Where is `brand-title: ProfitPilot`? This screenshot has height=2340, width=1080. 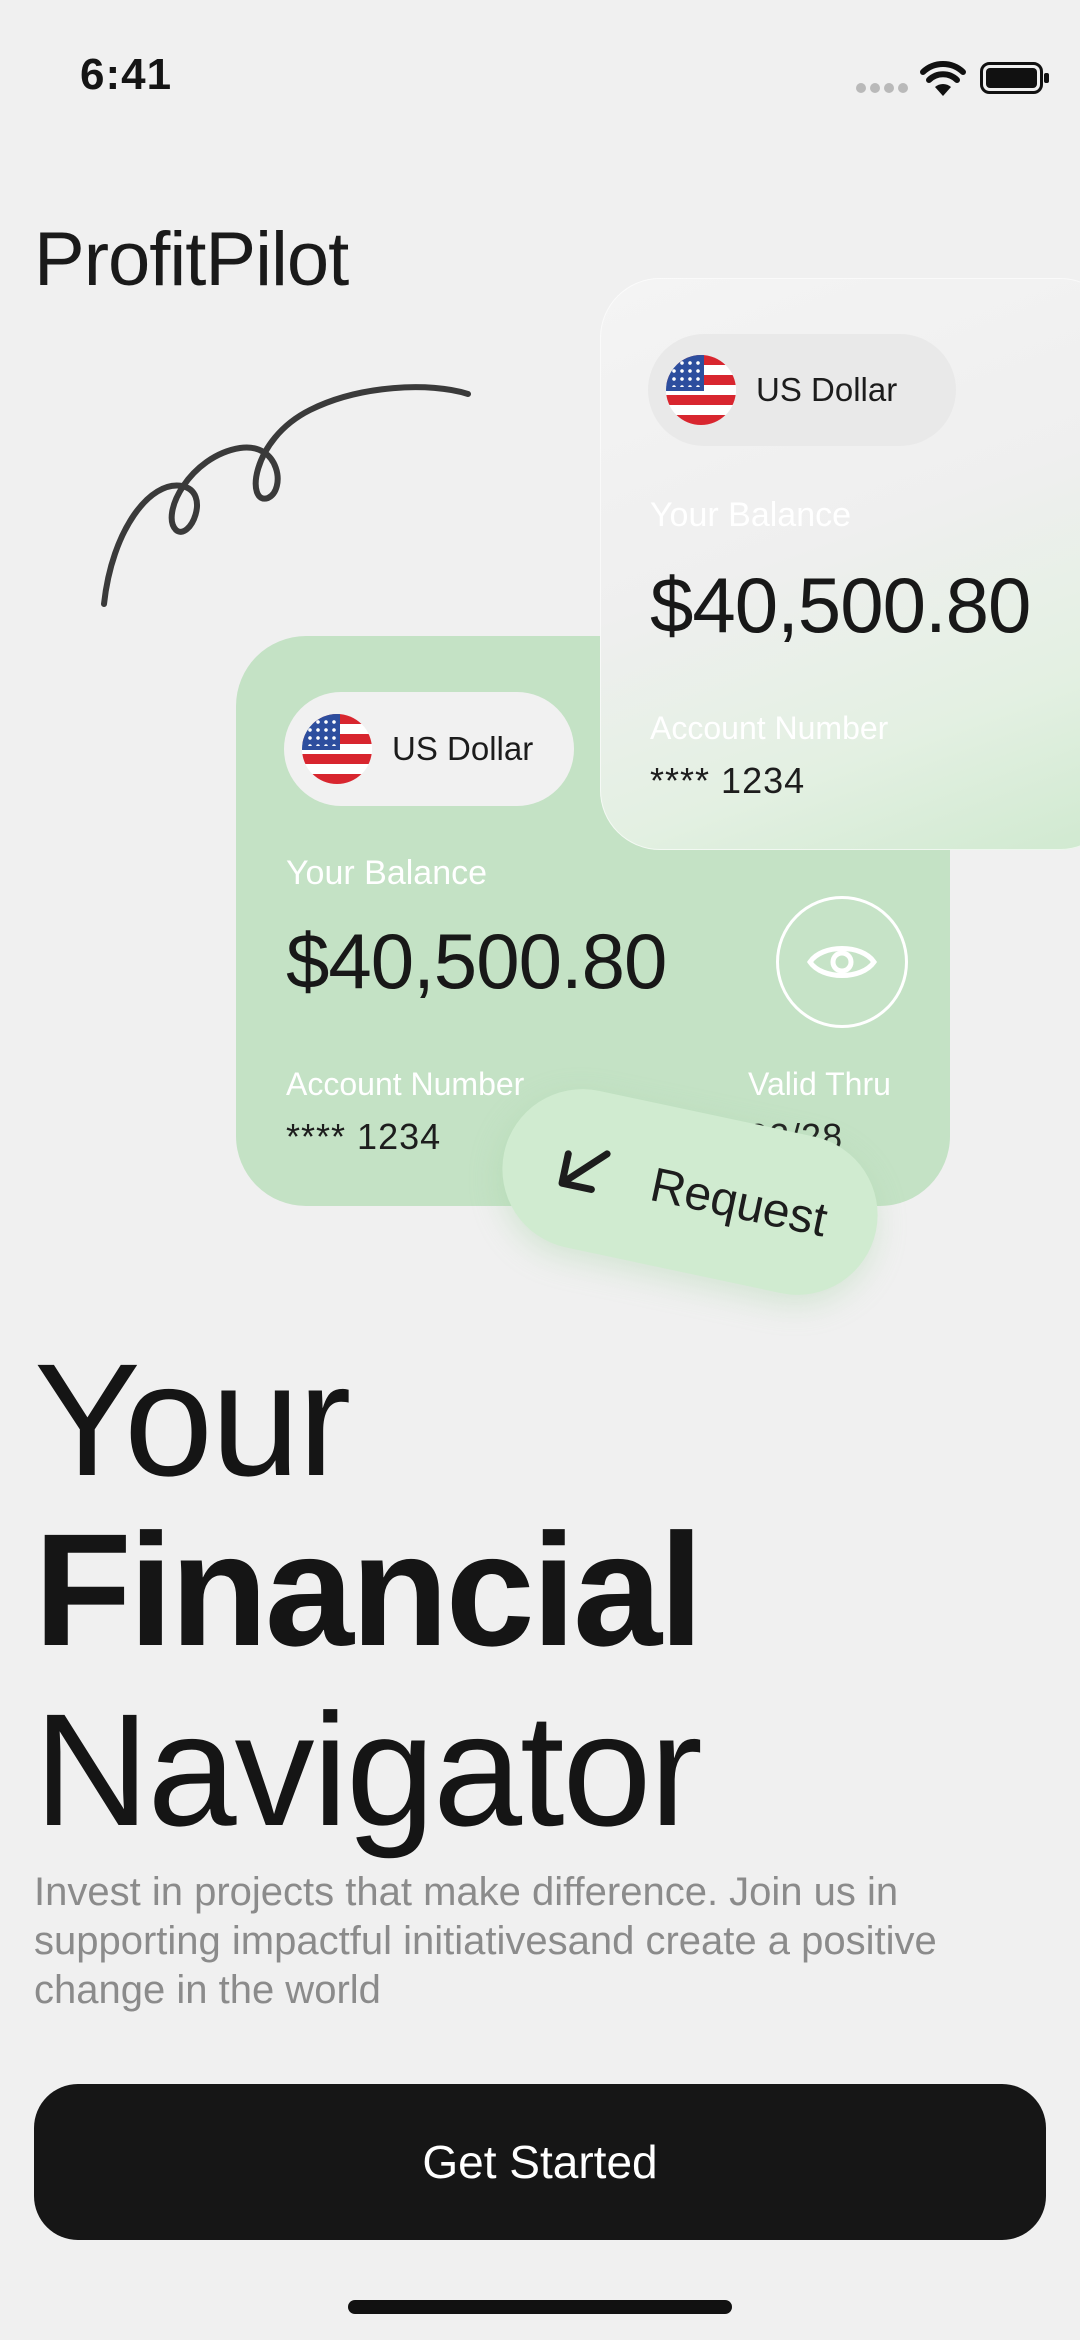 brand-title: ProfitPilot is located at coordinates (191, 259).